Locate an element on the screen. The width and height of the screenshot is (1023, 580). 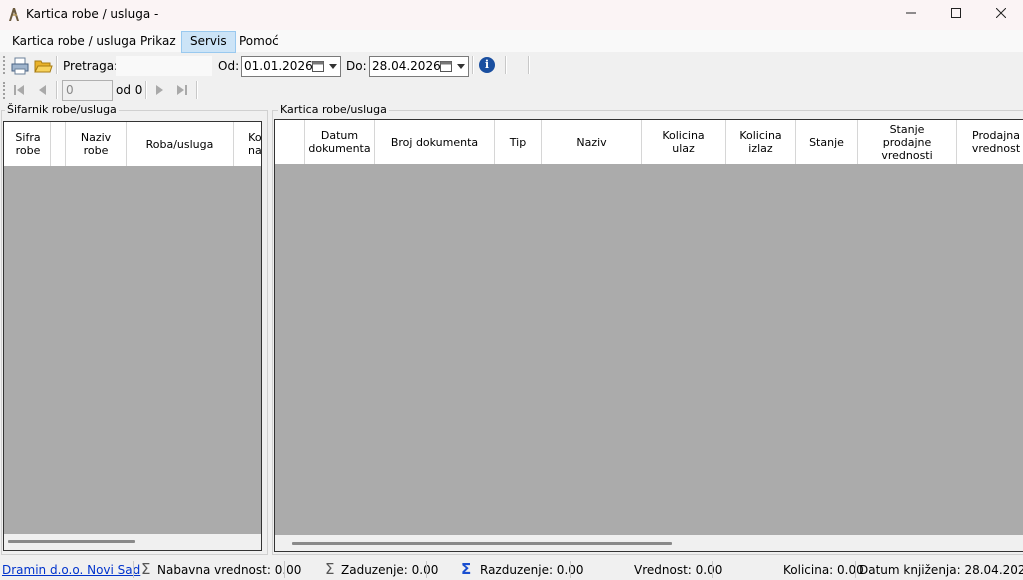
column-header-broj: Broj dokumenta is located at coordinates (435, 142).